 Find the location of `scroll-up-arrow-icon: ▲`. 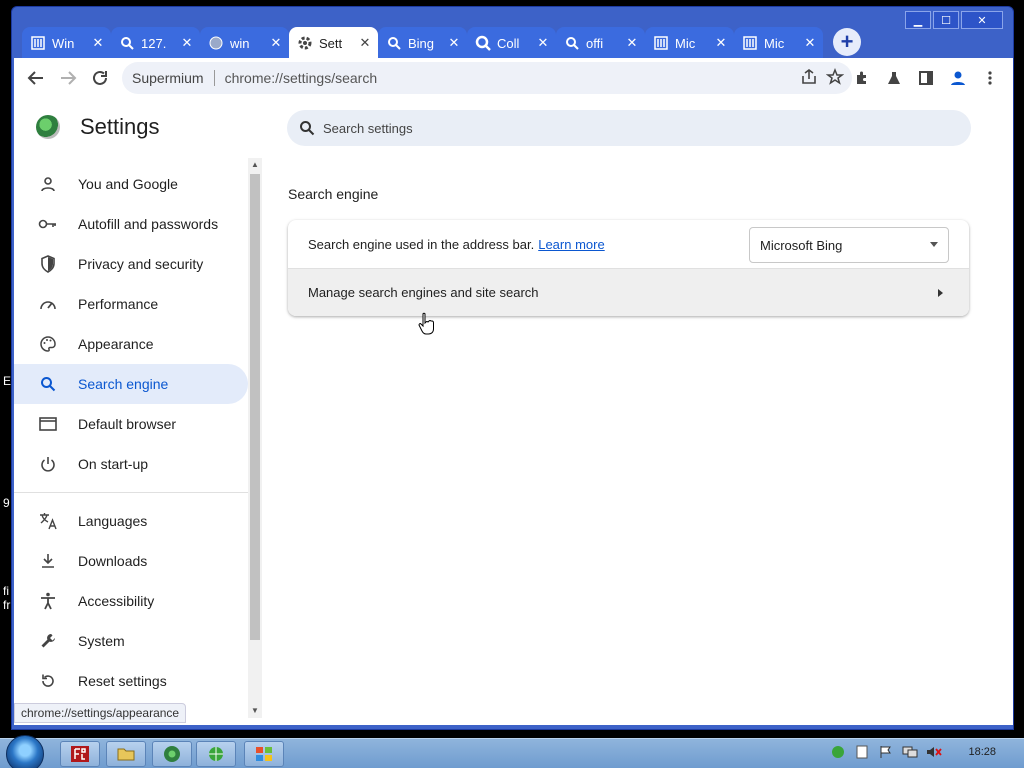

scroll-up-arrow-icon: ▲ is located at coordinates (255, 165).